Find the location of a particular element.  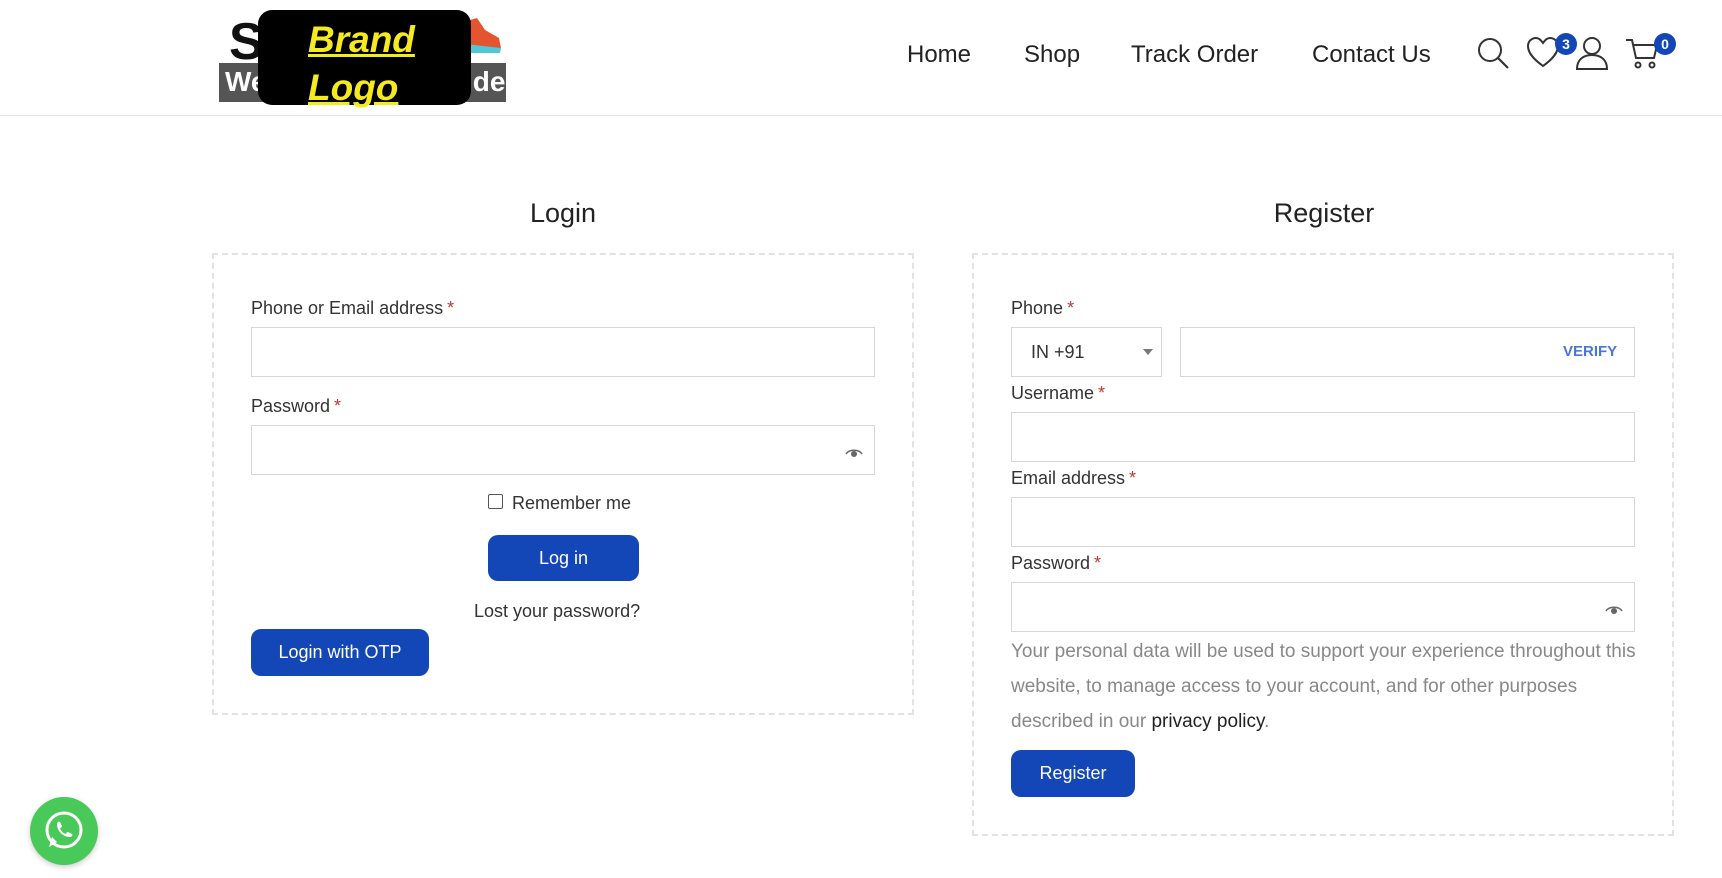

login-password-input is located at coordinates (563, 450).